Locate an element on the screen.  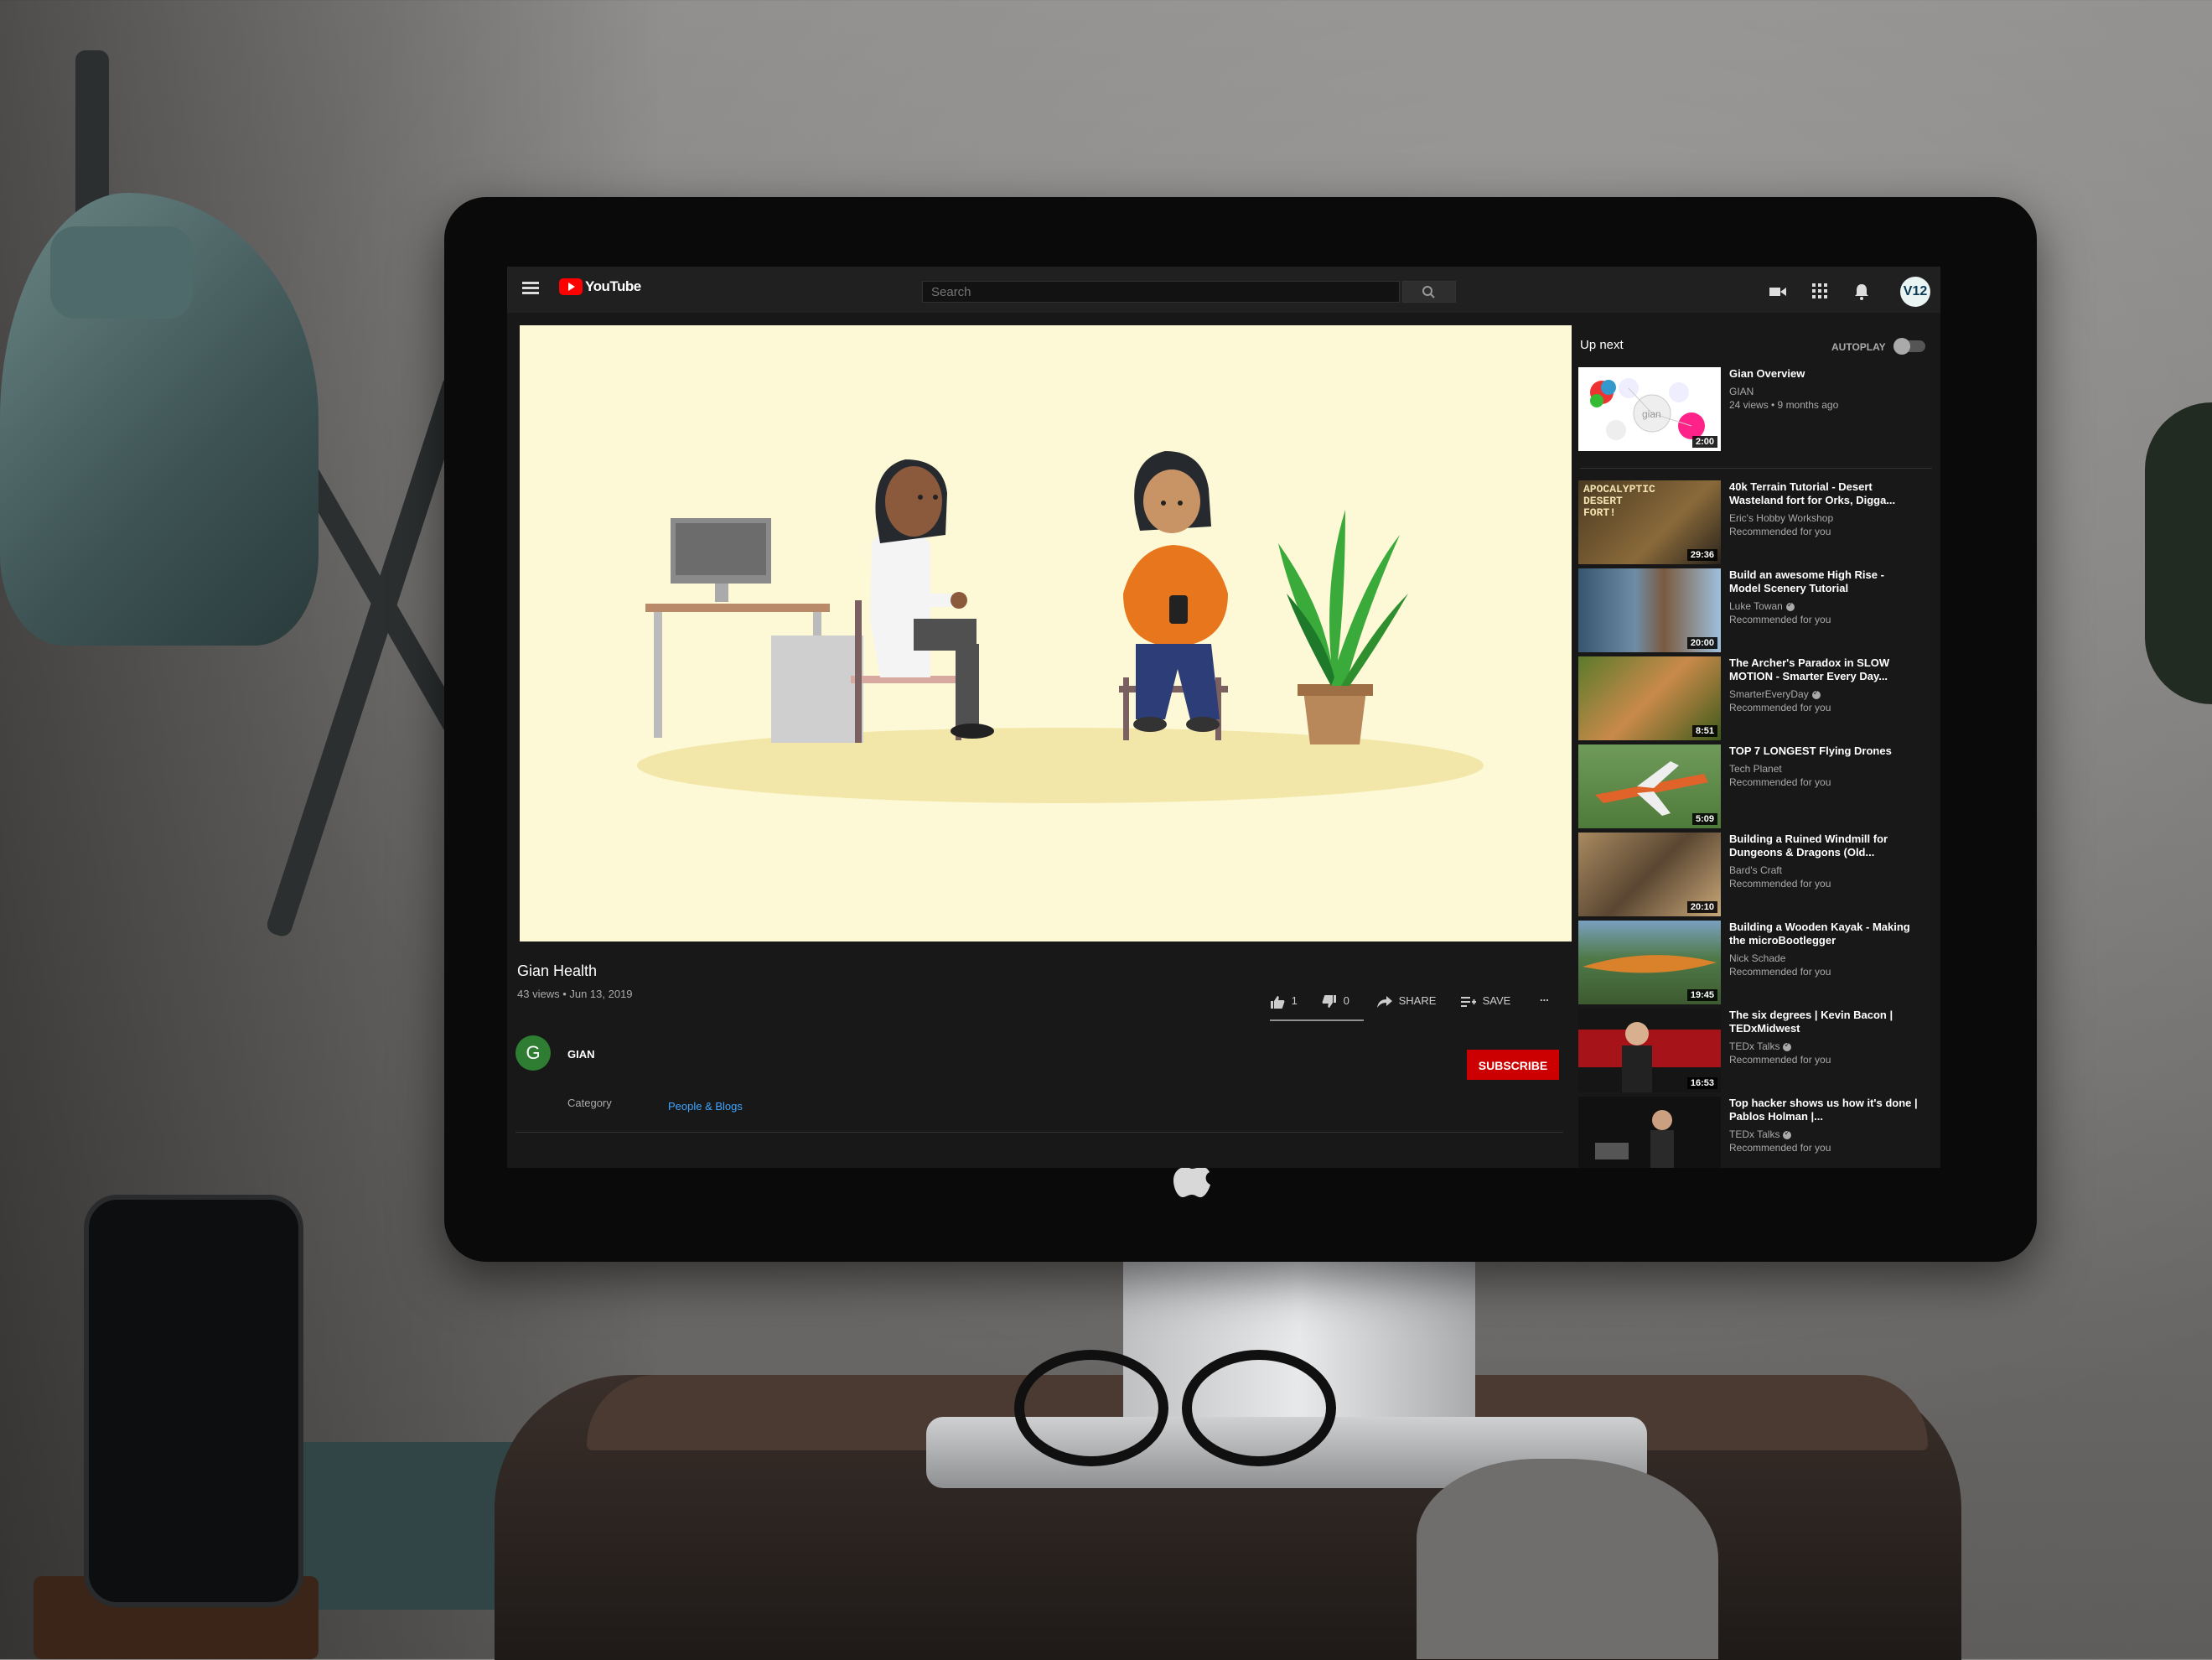
like-count: 1 is located at coordinates (1294, 1000).